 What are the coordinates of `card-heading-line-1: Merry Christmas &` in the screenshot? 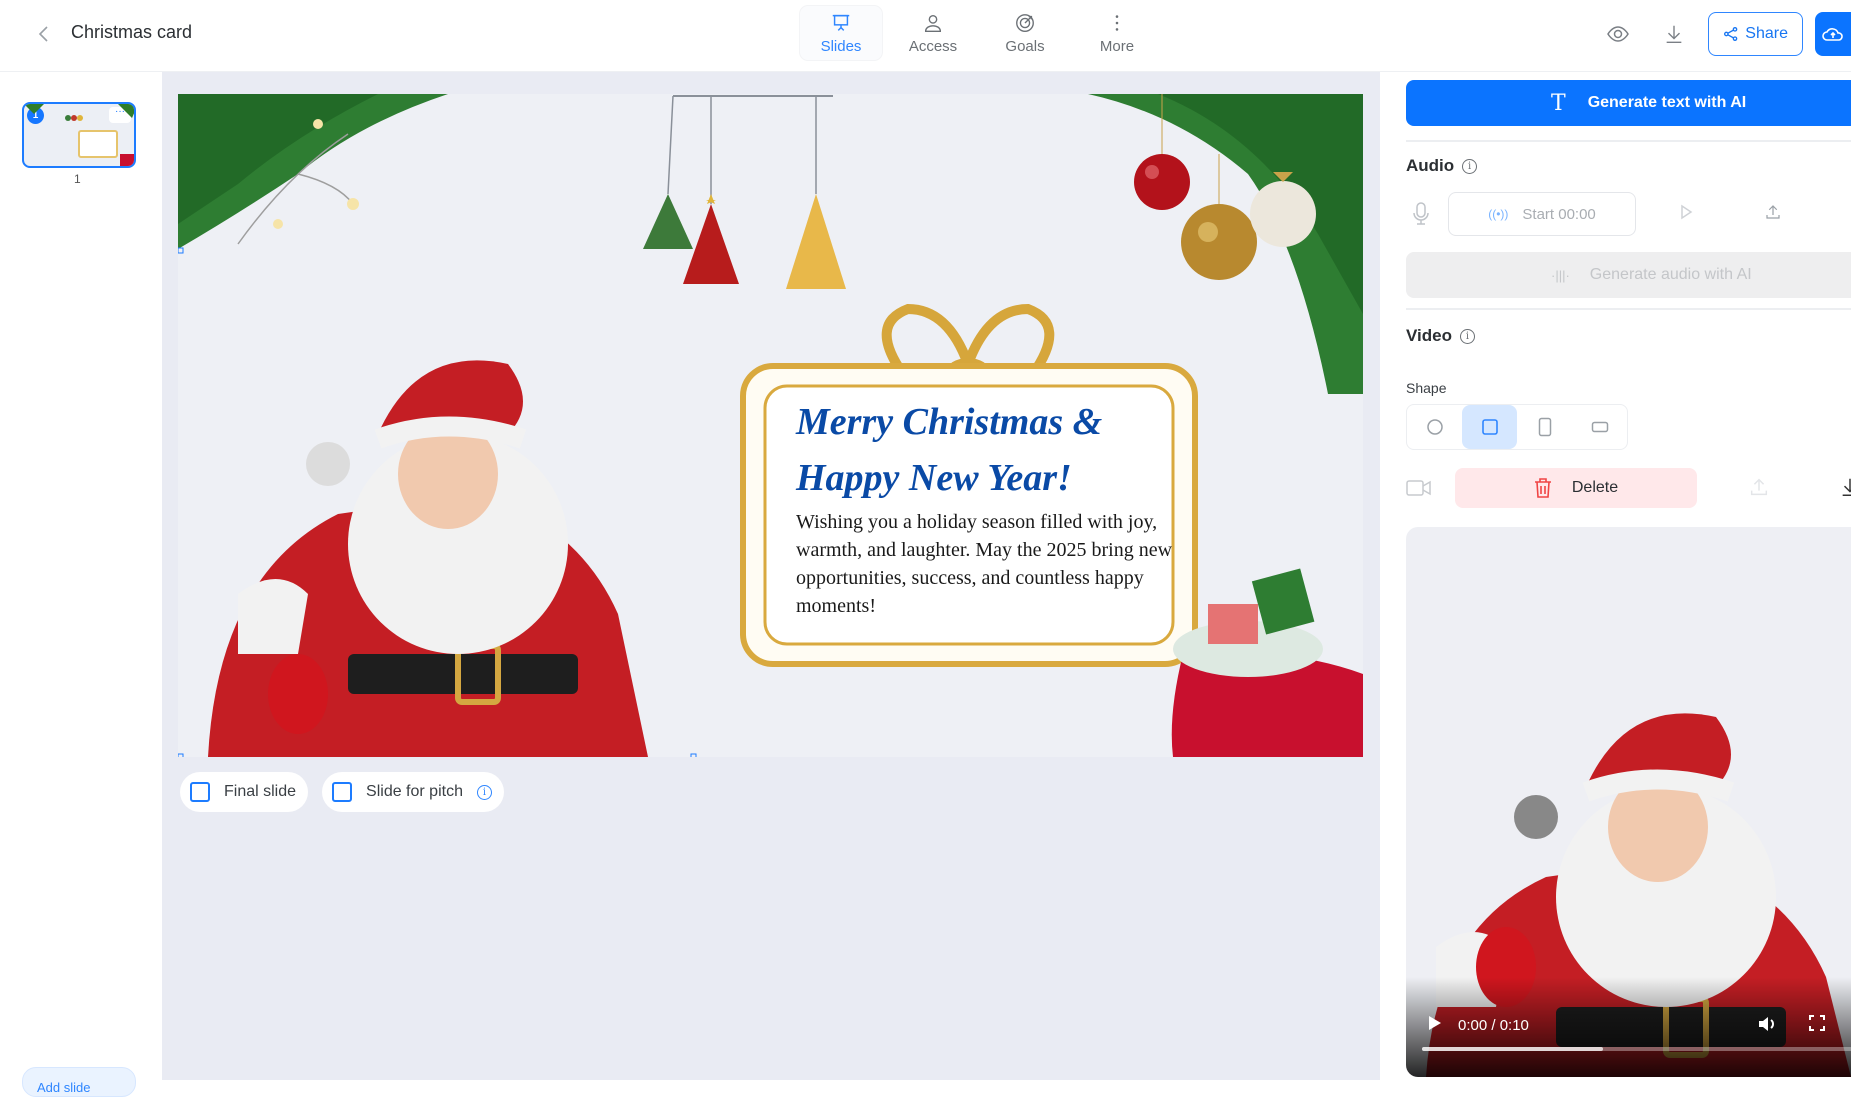 It's located at (949, 422).